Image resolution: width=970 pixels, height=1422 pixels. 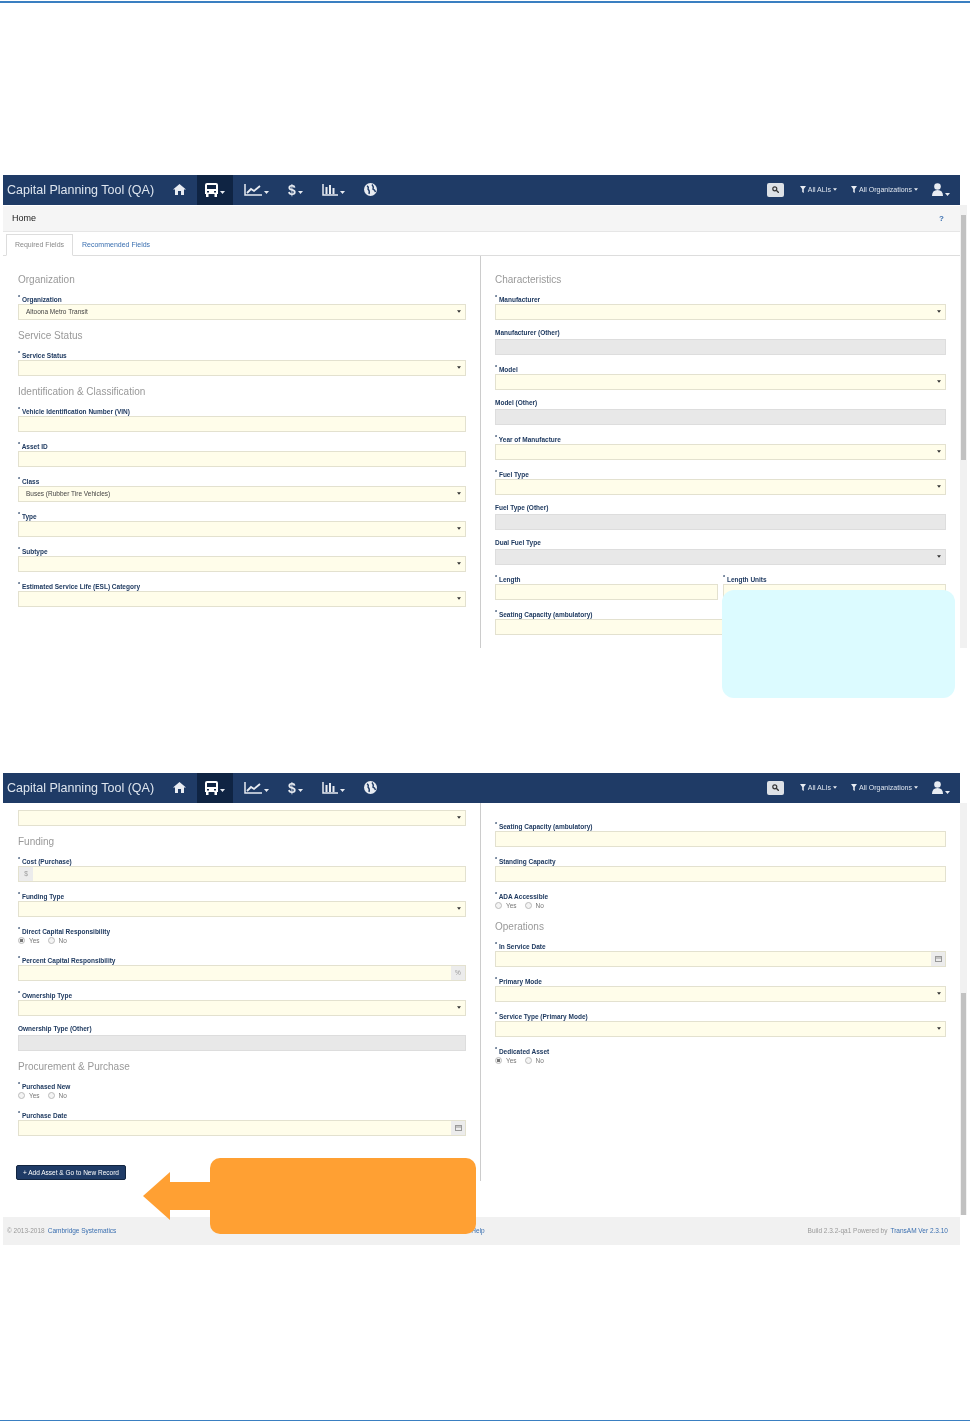 I want to click on section-heading: Organization, so click(x=47, y=279).